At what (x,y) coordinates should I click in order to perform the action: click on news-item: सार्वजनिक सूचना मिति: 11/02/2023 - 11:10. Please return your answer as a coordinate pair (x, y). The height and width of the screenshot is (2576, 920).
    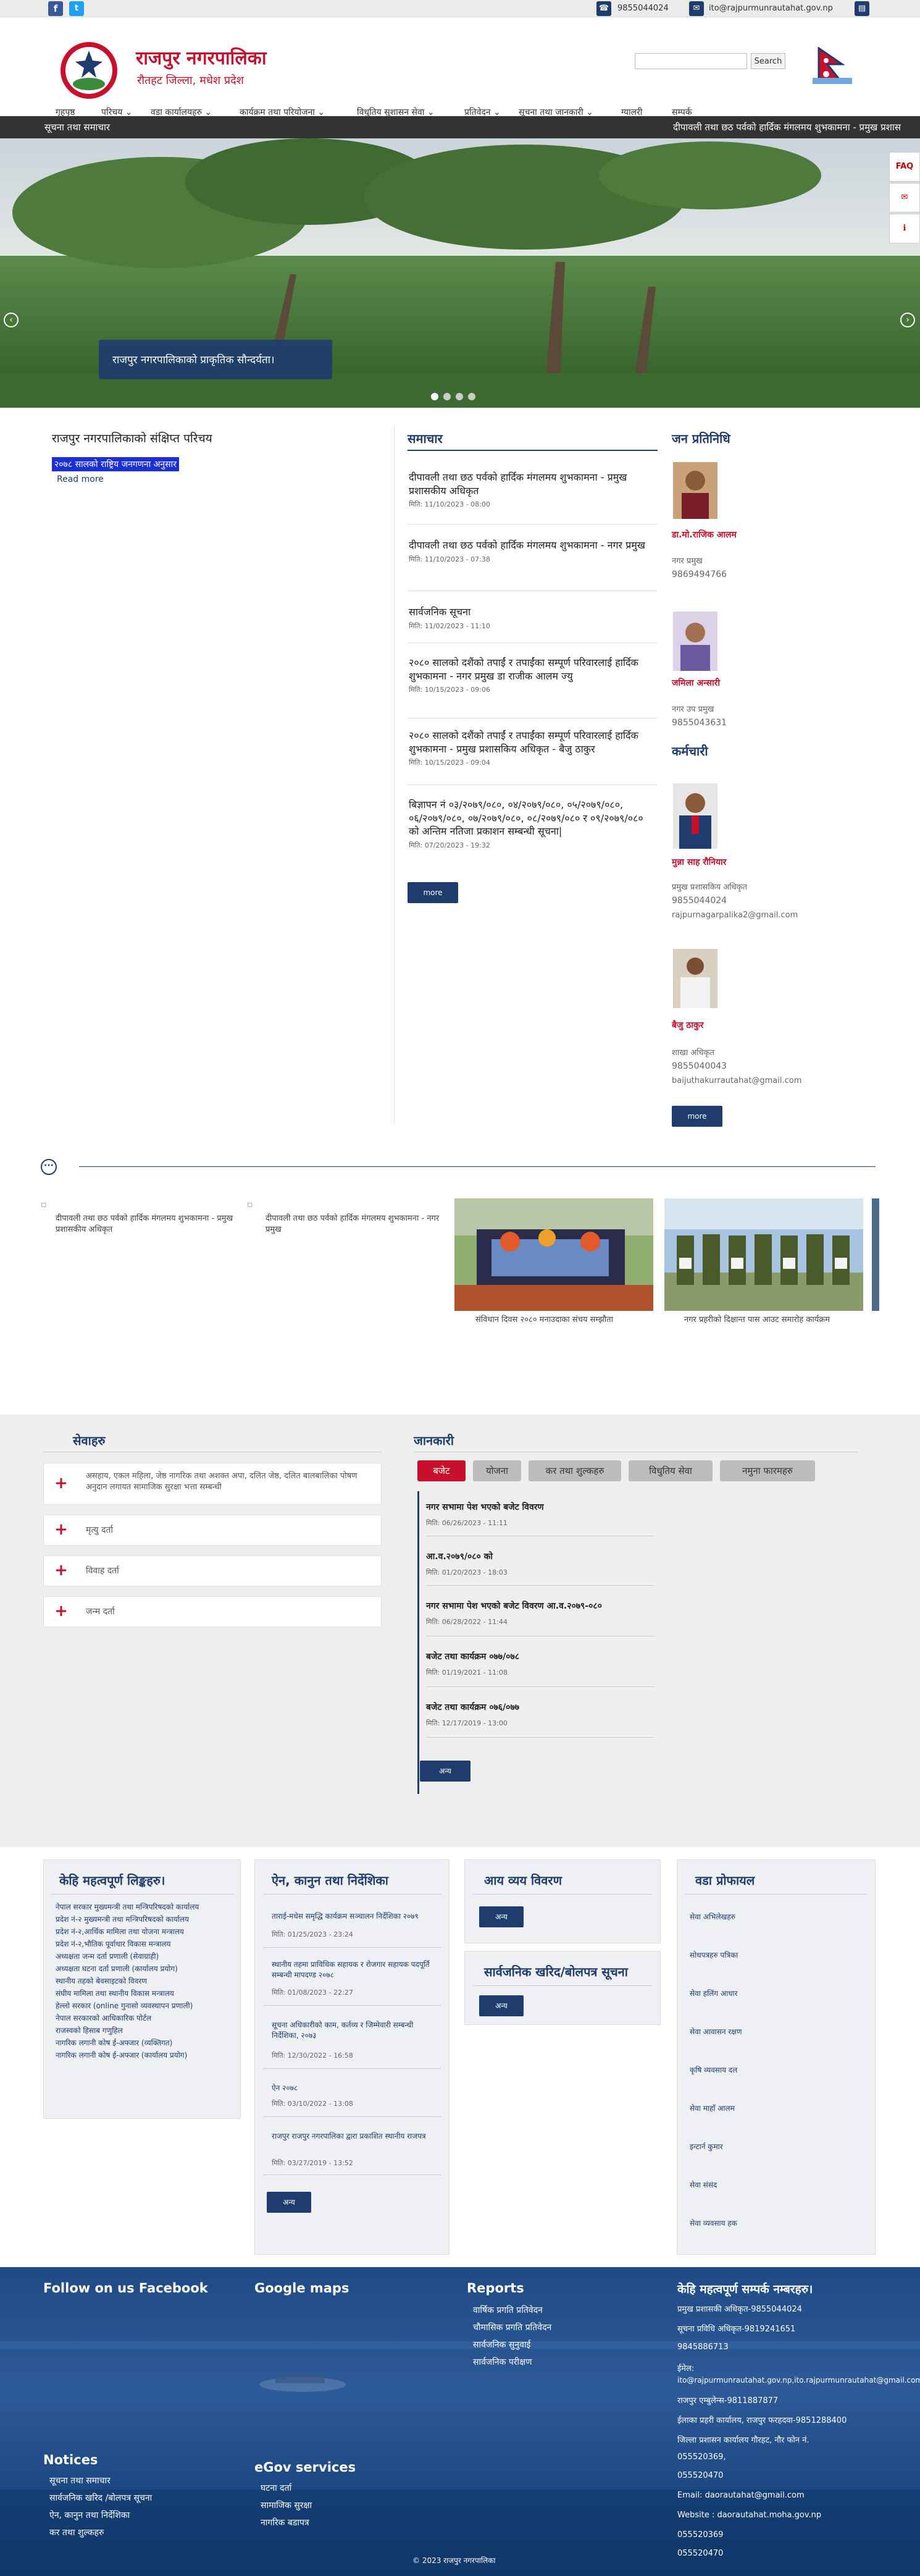
    Looking at the image, I should click on (532, 618).